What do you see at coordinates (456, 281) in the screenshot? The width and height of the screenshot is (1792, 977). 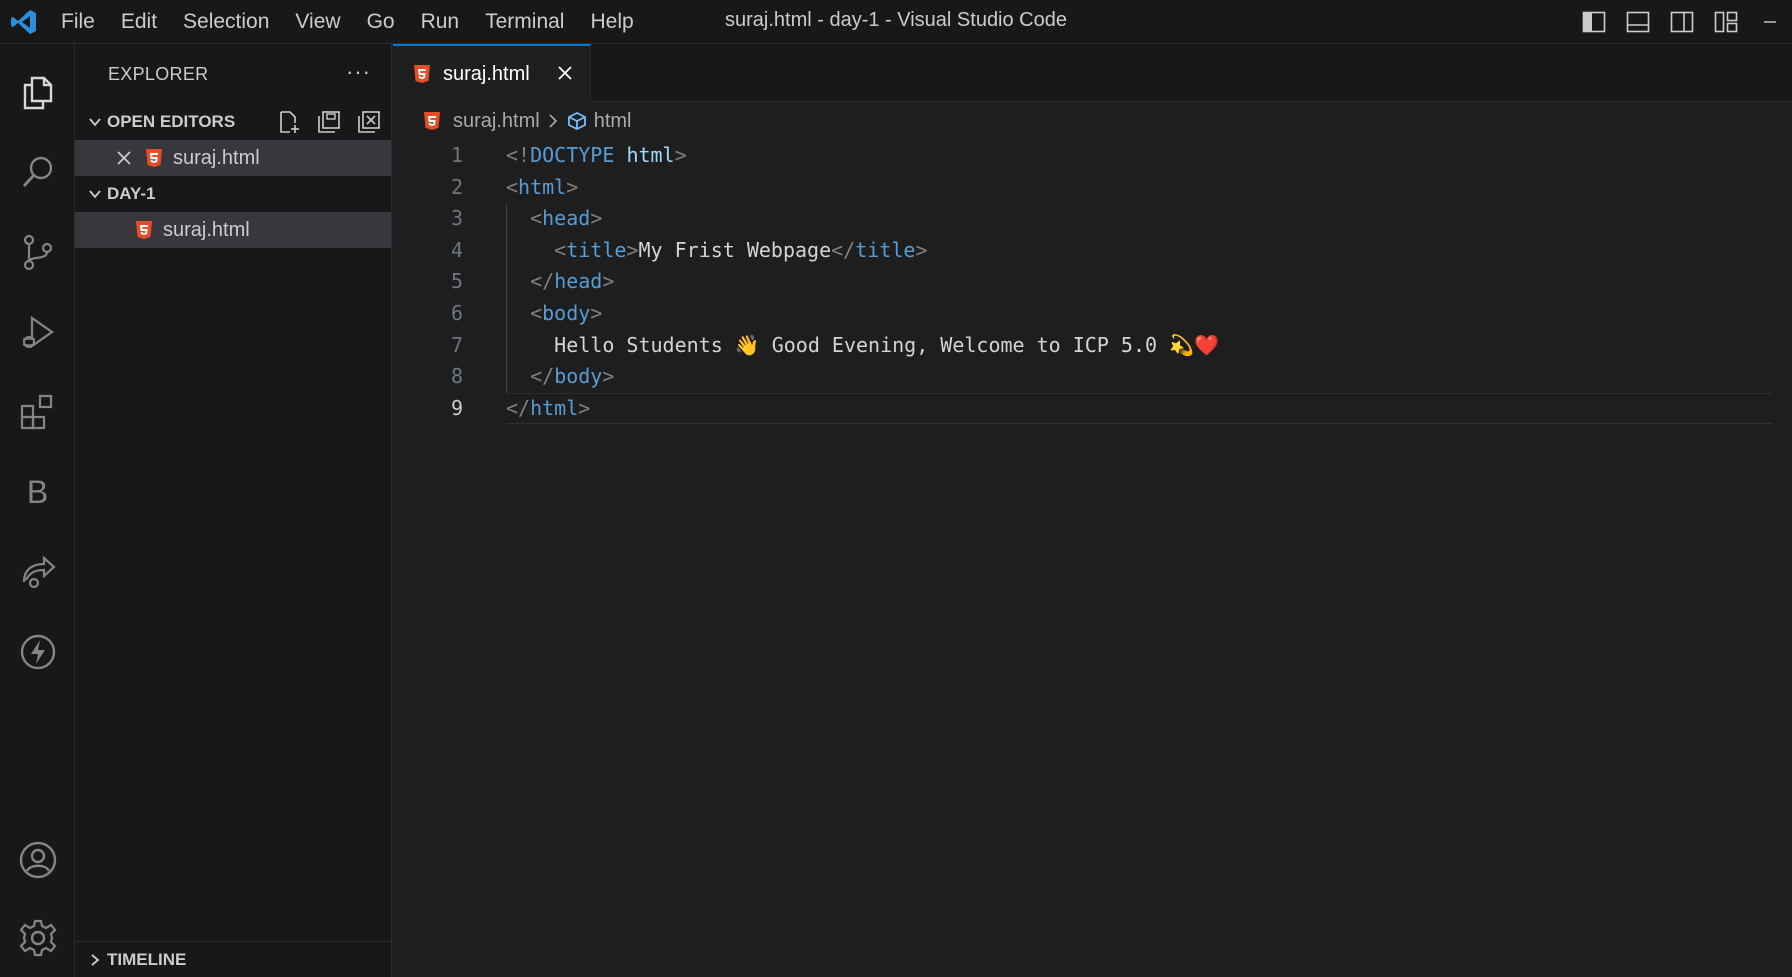 I see `line-number: 5` at bounding box center [456, 281].